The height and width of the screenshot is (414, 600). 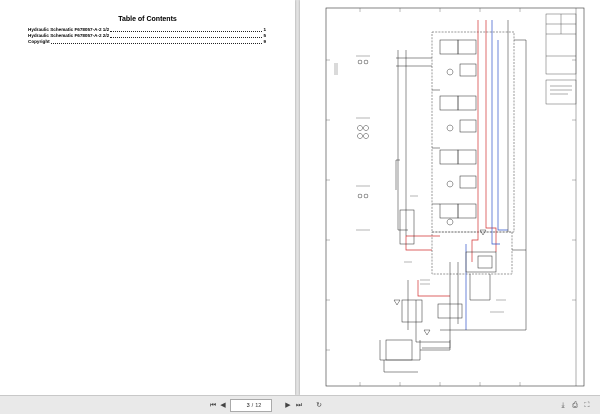 What do you see at coordinates (451, 158) in the screenshot?
I see `pressure-lines-red` at bounding box center [451, 158].